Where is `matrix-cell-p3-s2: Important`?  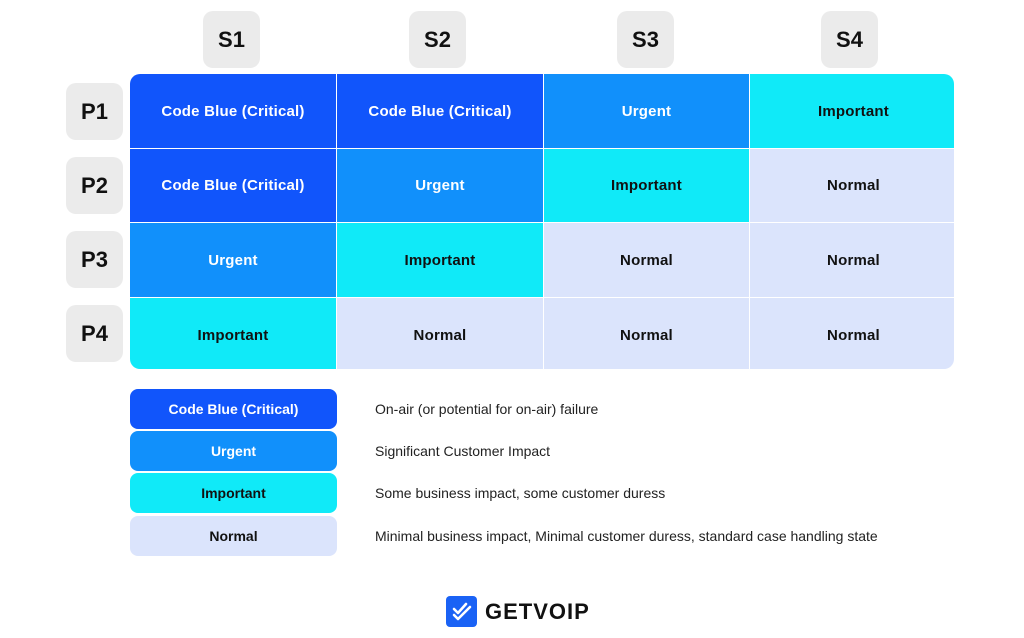
matrix-cell-p3-s2: Important is located at coordinates (440, 260).